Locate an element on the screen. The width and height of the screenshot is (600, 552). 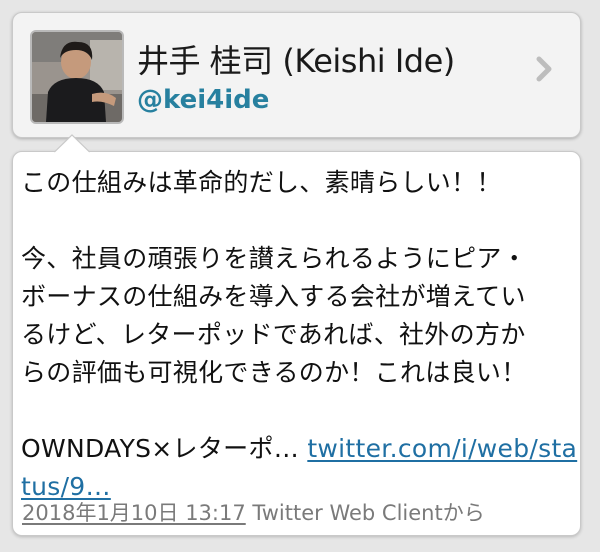
tweet-line: この仕組みは革命的だし、素晴らしい！！ is located at coordinates (261, 182).